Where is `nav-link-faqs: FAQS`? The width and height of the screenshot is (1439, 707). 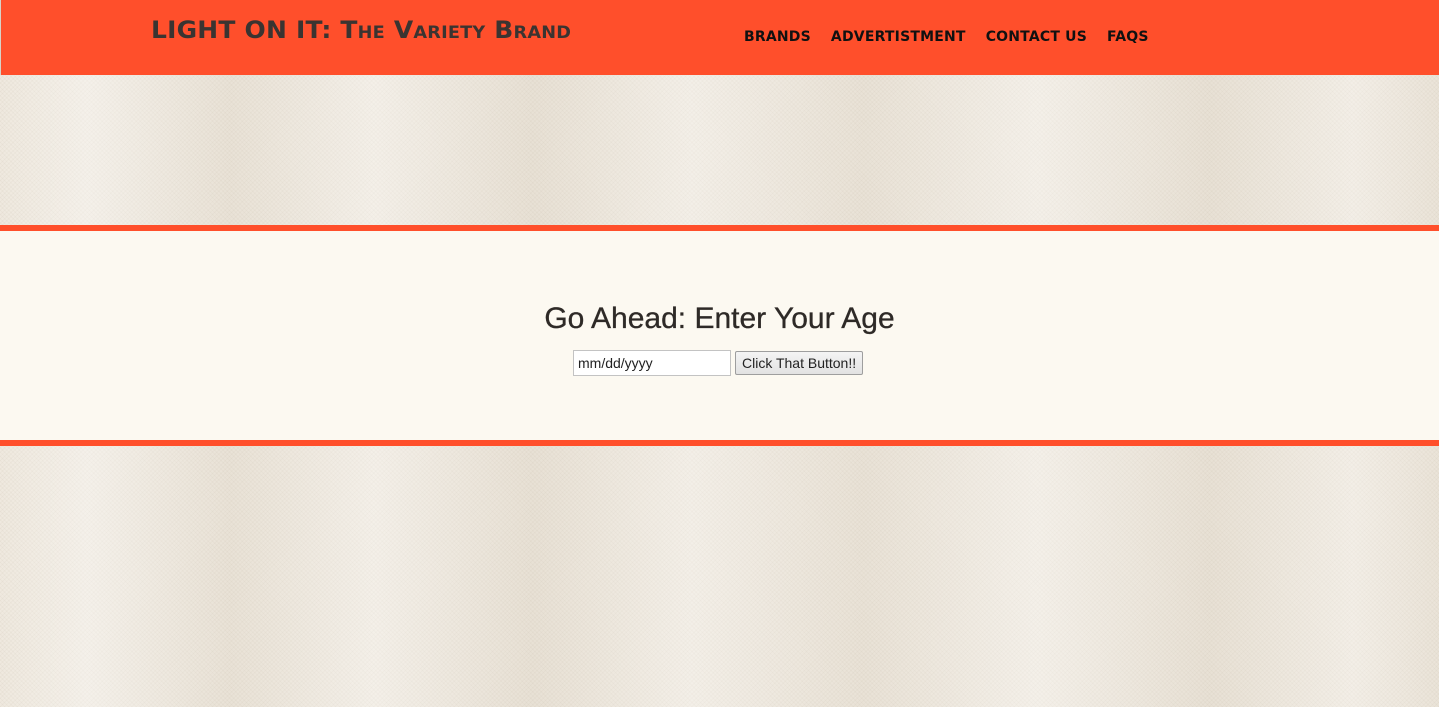
nav-link-faqs: FAQS is located at coordinates (1128, 37).